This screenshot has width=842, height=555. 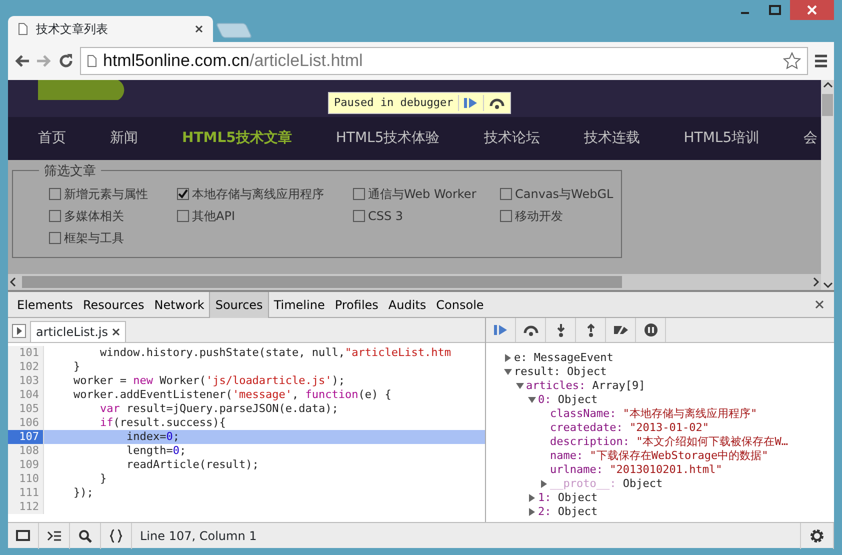 I want to click on tab-title: 技术文章列表, so click(x=72, y=29).